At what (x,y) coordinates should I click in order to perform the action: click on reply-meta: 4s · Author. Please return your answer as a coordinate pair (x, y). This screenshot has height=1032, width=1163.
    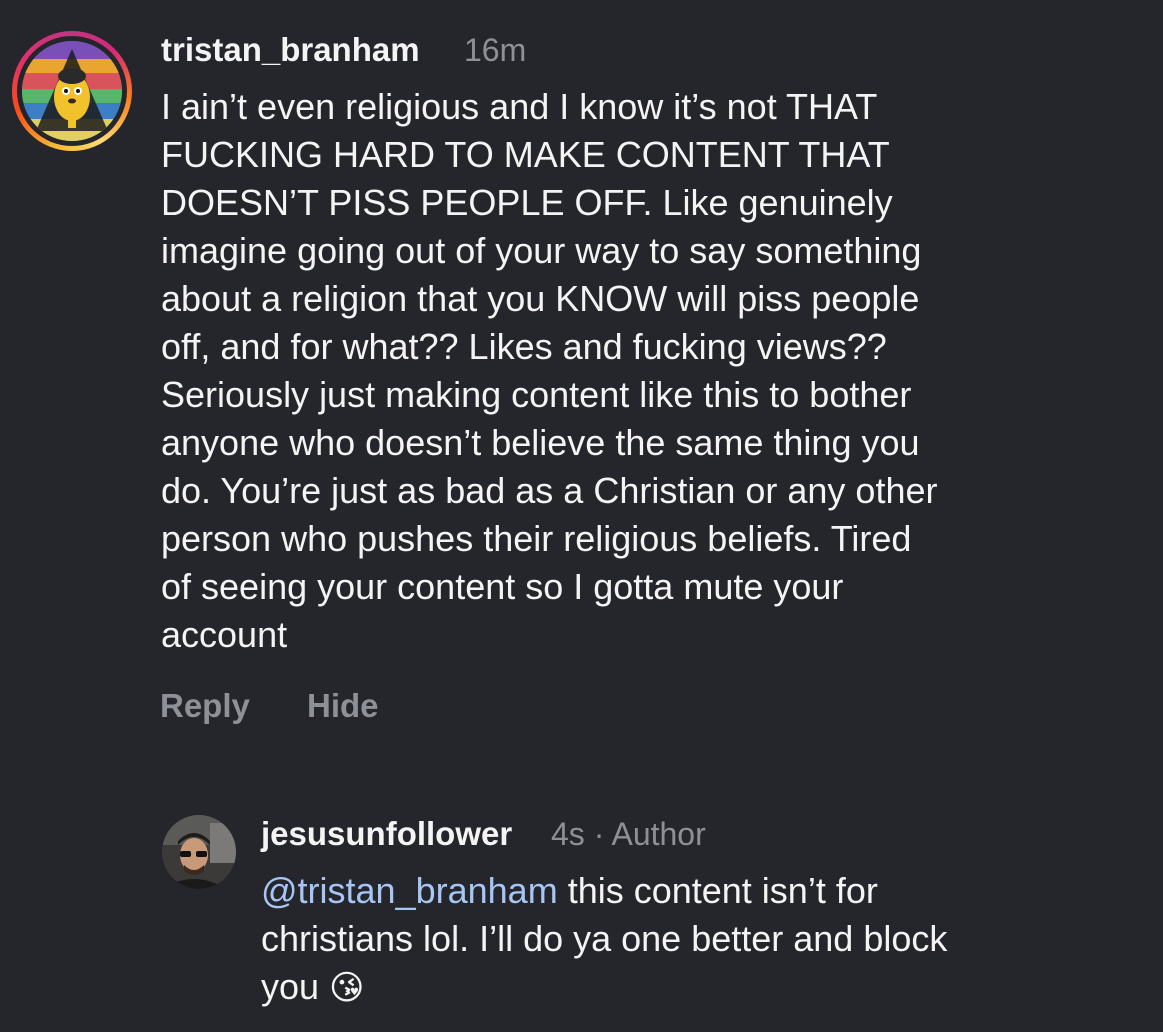
    Looking at the image, I should click on (628, 834).